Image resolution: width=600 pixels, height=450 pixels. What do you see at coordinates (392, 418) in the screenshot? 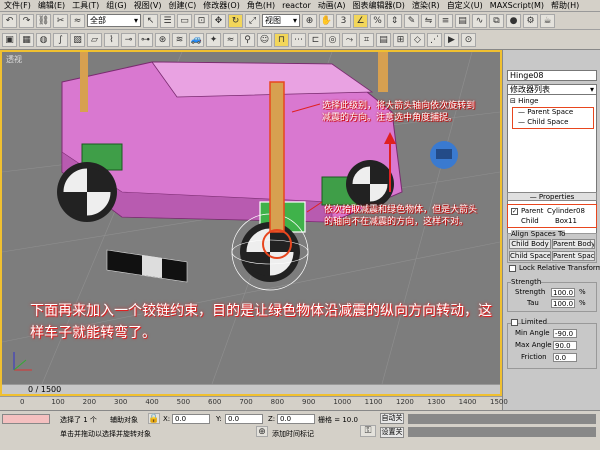
I see `auto-key-button: 自动关` at bounding box center [392, 418].